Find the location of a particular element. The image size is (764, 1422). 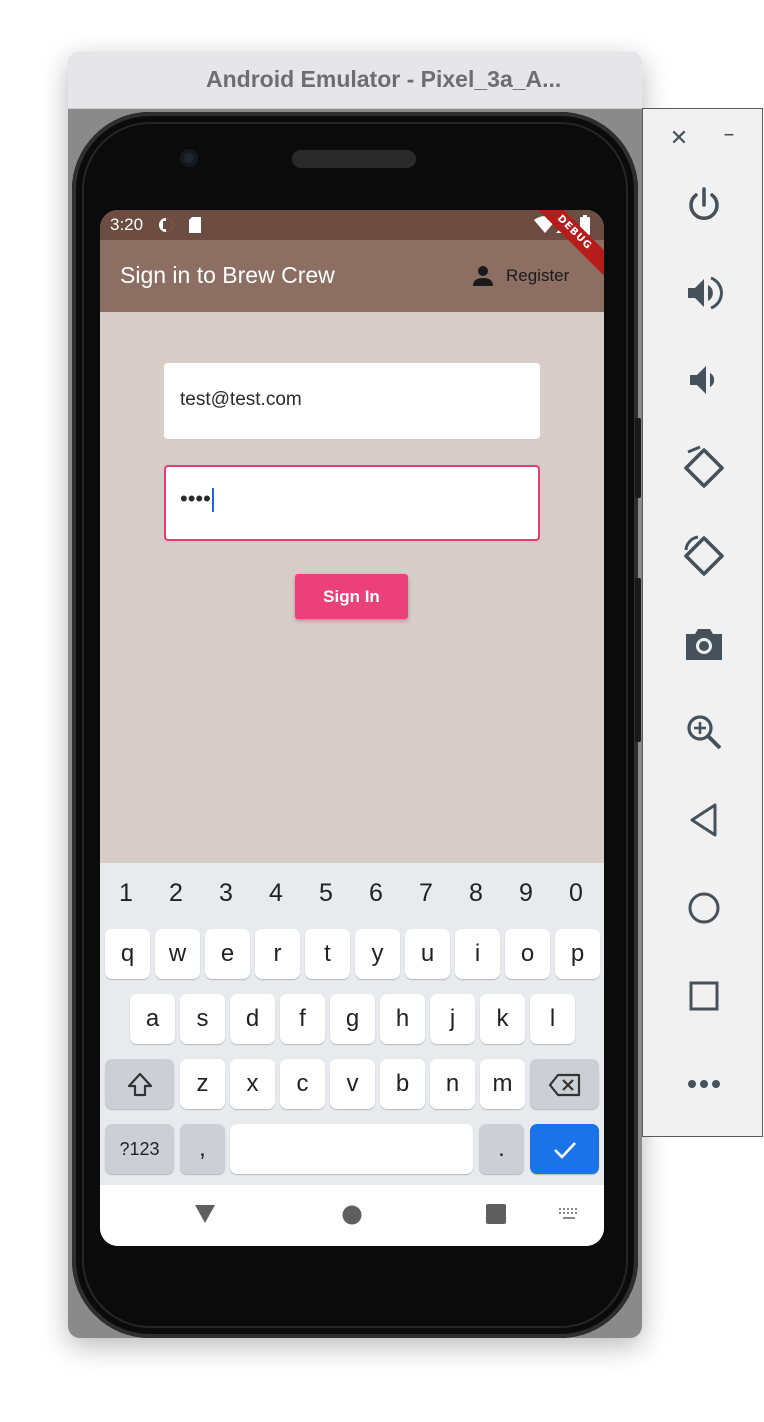

password-content: •••• is located at coordinates (197, 499).